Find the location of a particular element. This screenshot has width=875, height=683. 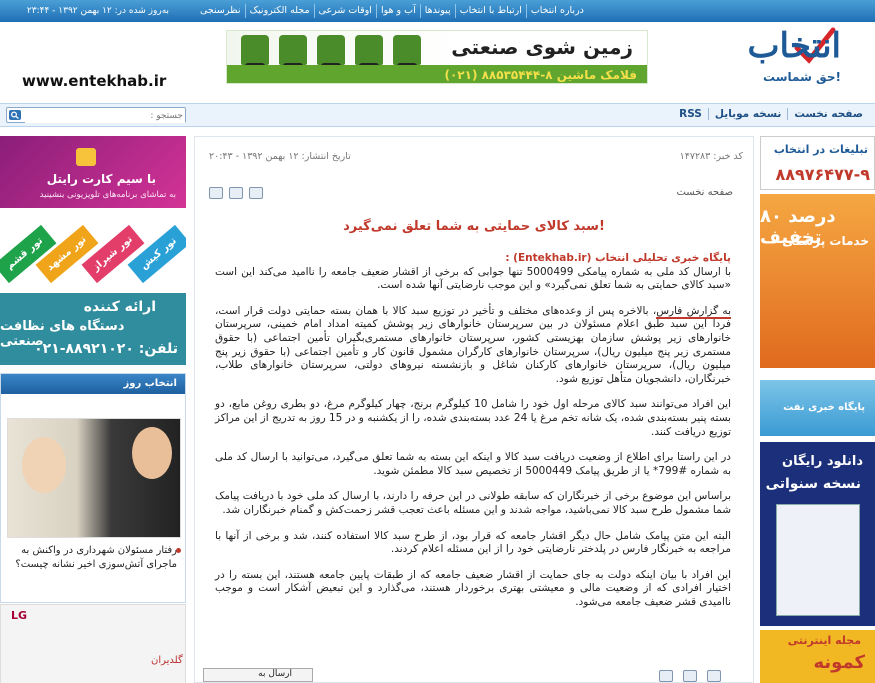

nav-rss: RSS is located at coordinates (690, 114).